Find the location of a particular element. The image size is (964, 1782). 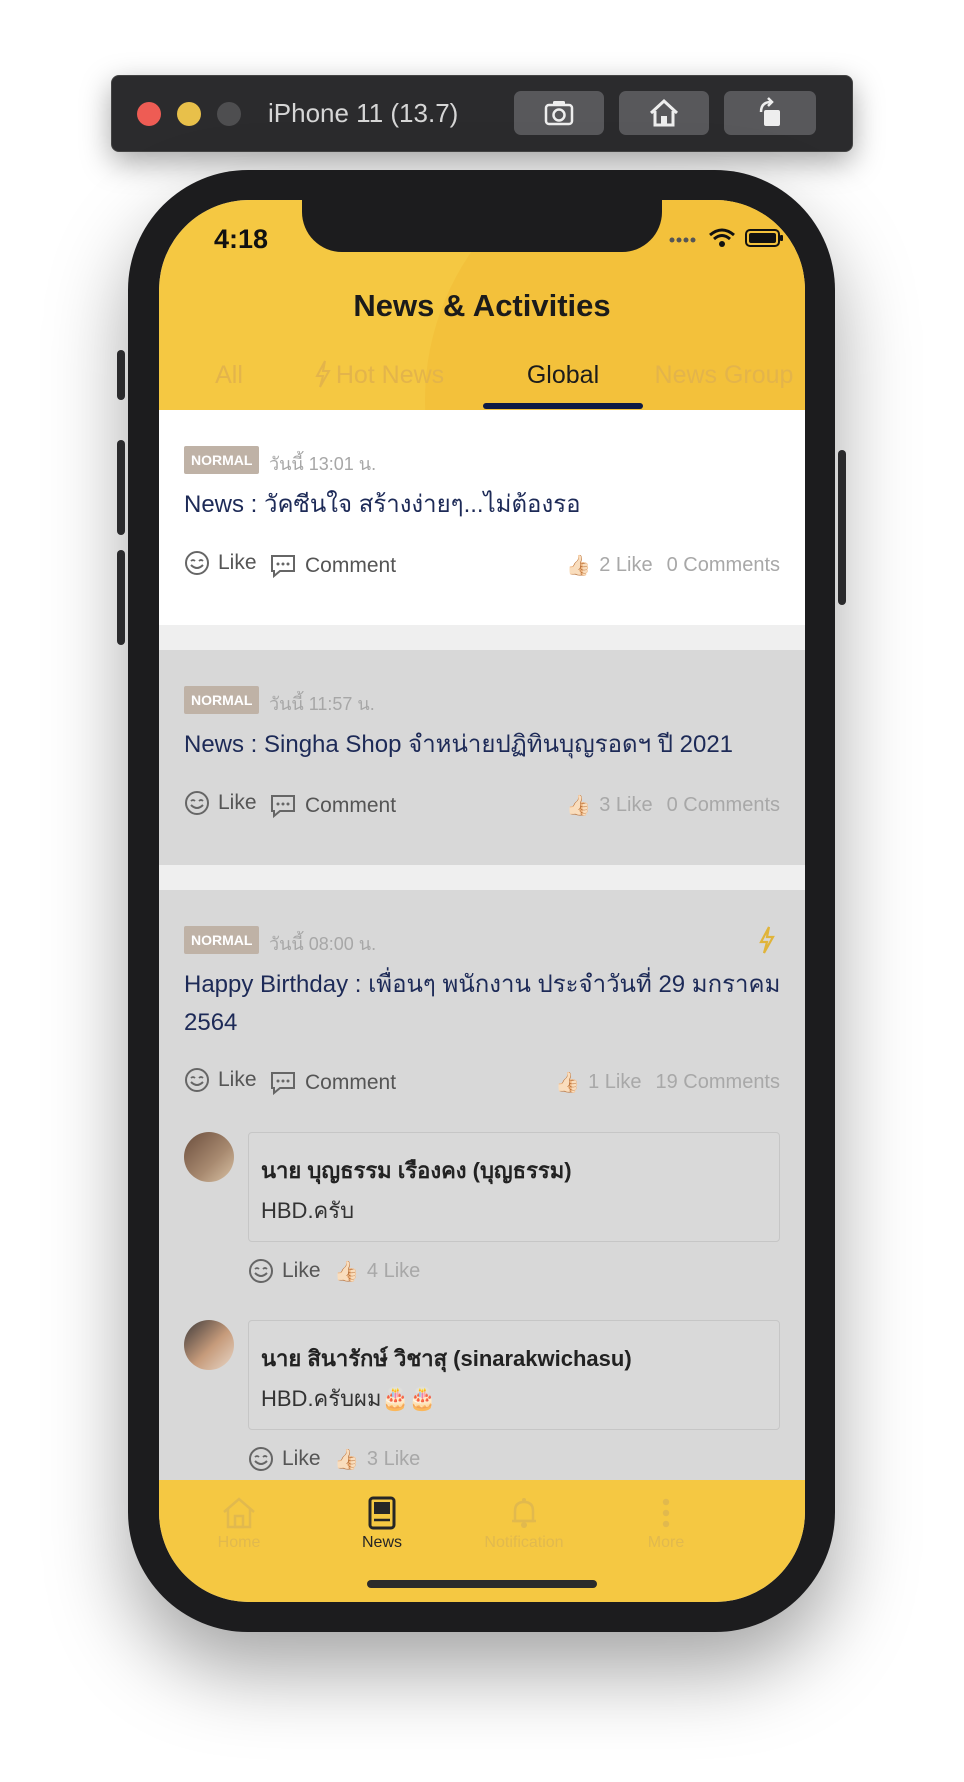

tab-all: All is located at coordinates (229, 385).